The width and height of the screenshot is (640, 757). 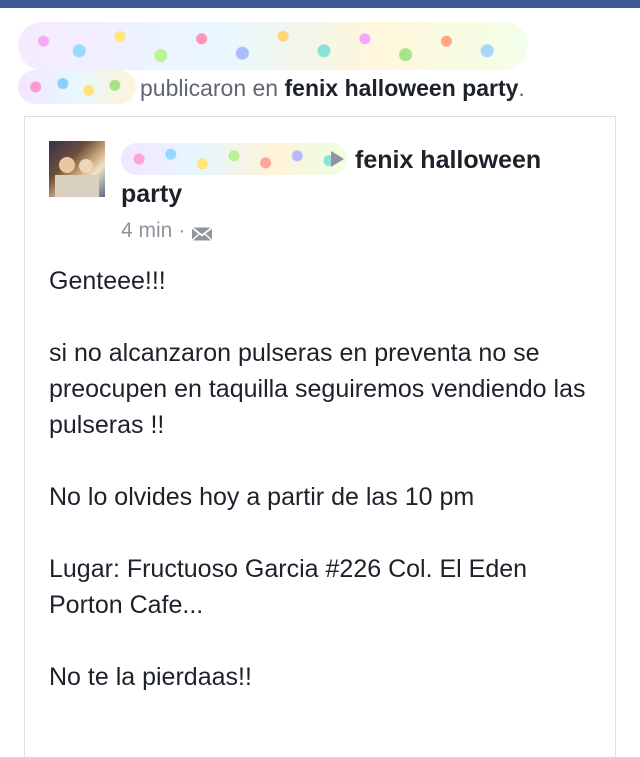 I want to click on app-top-bar, so click(x=320, y=4).